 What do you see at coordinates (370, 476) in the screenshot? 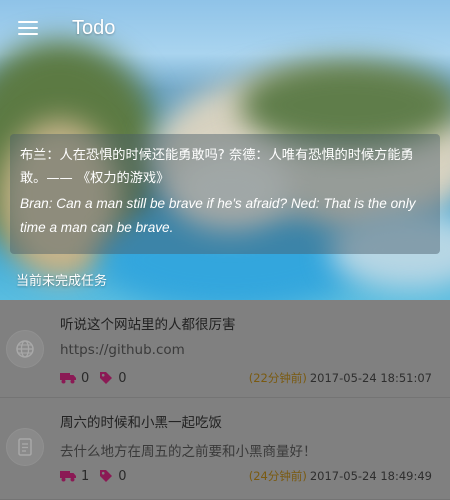
I see `timestamp: 2017-05-24 18:49:49` at bounding box center [370, 476].